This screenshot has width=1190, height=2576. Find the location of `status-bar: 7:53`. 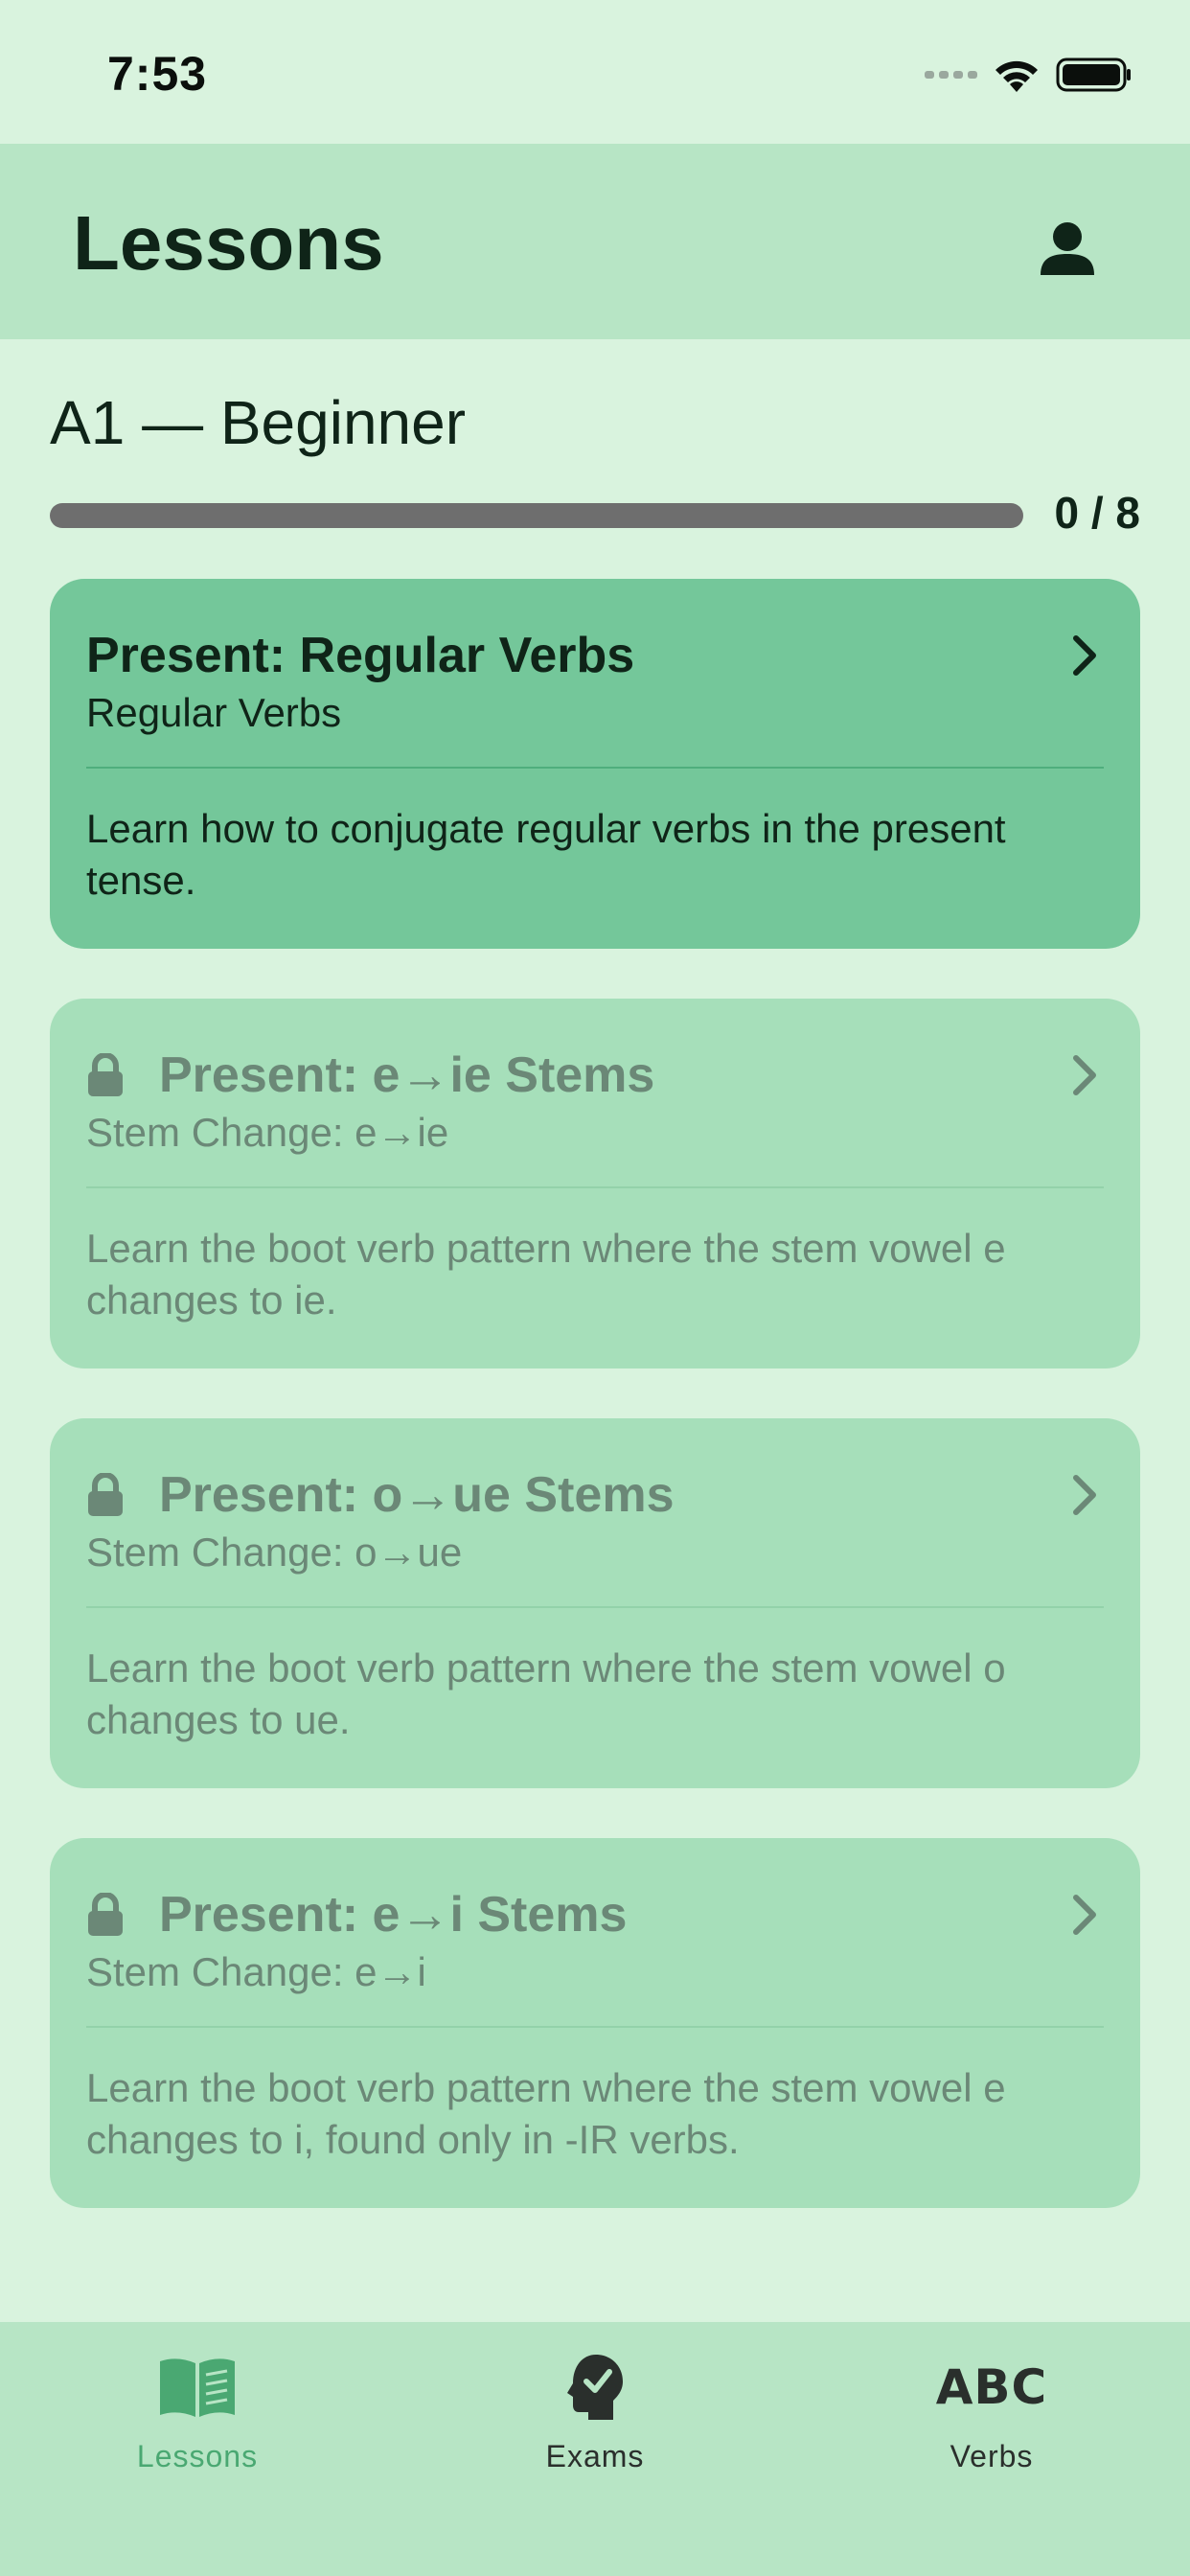

status-bar: 7:53 is located at coordinates (595, 72).